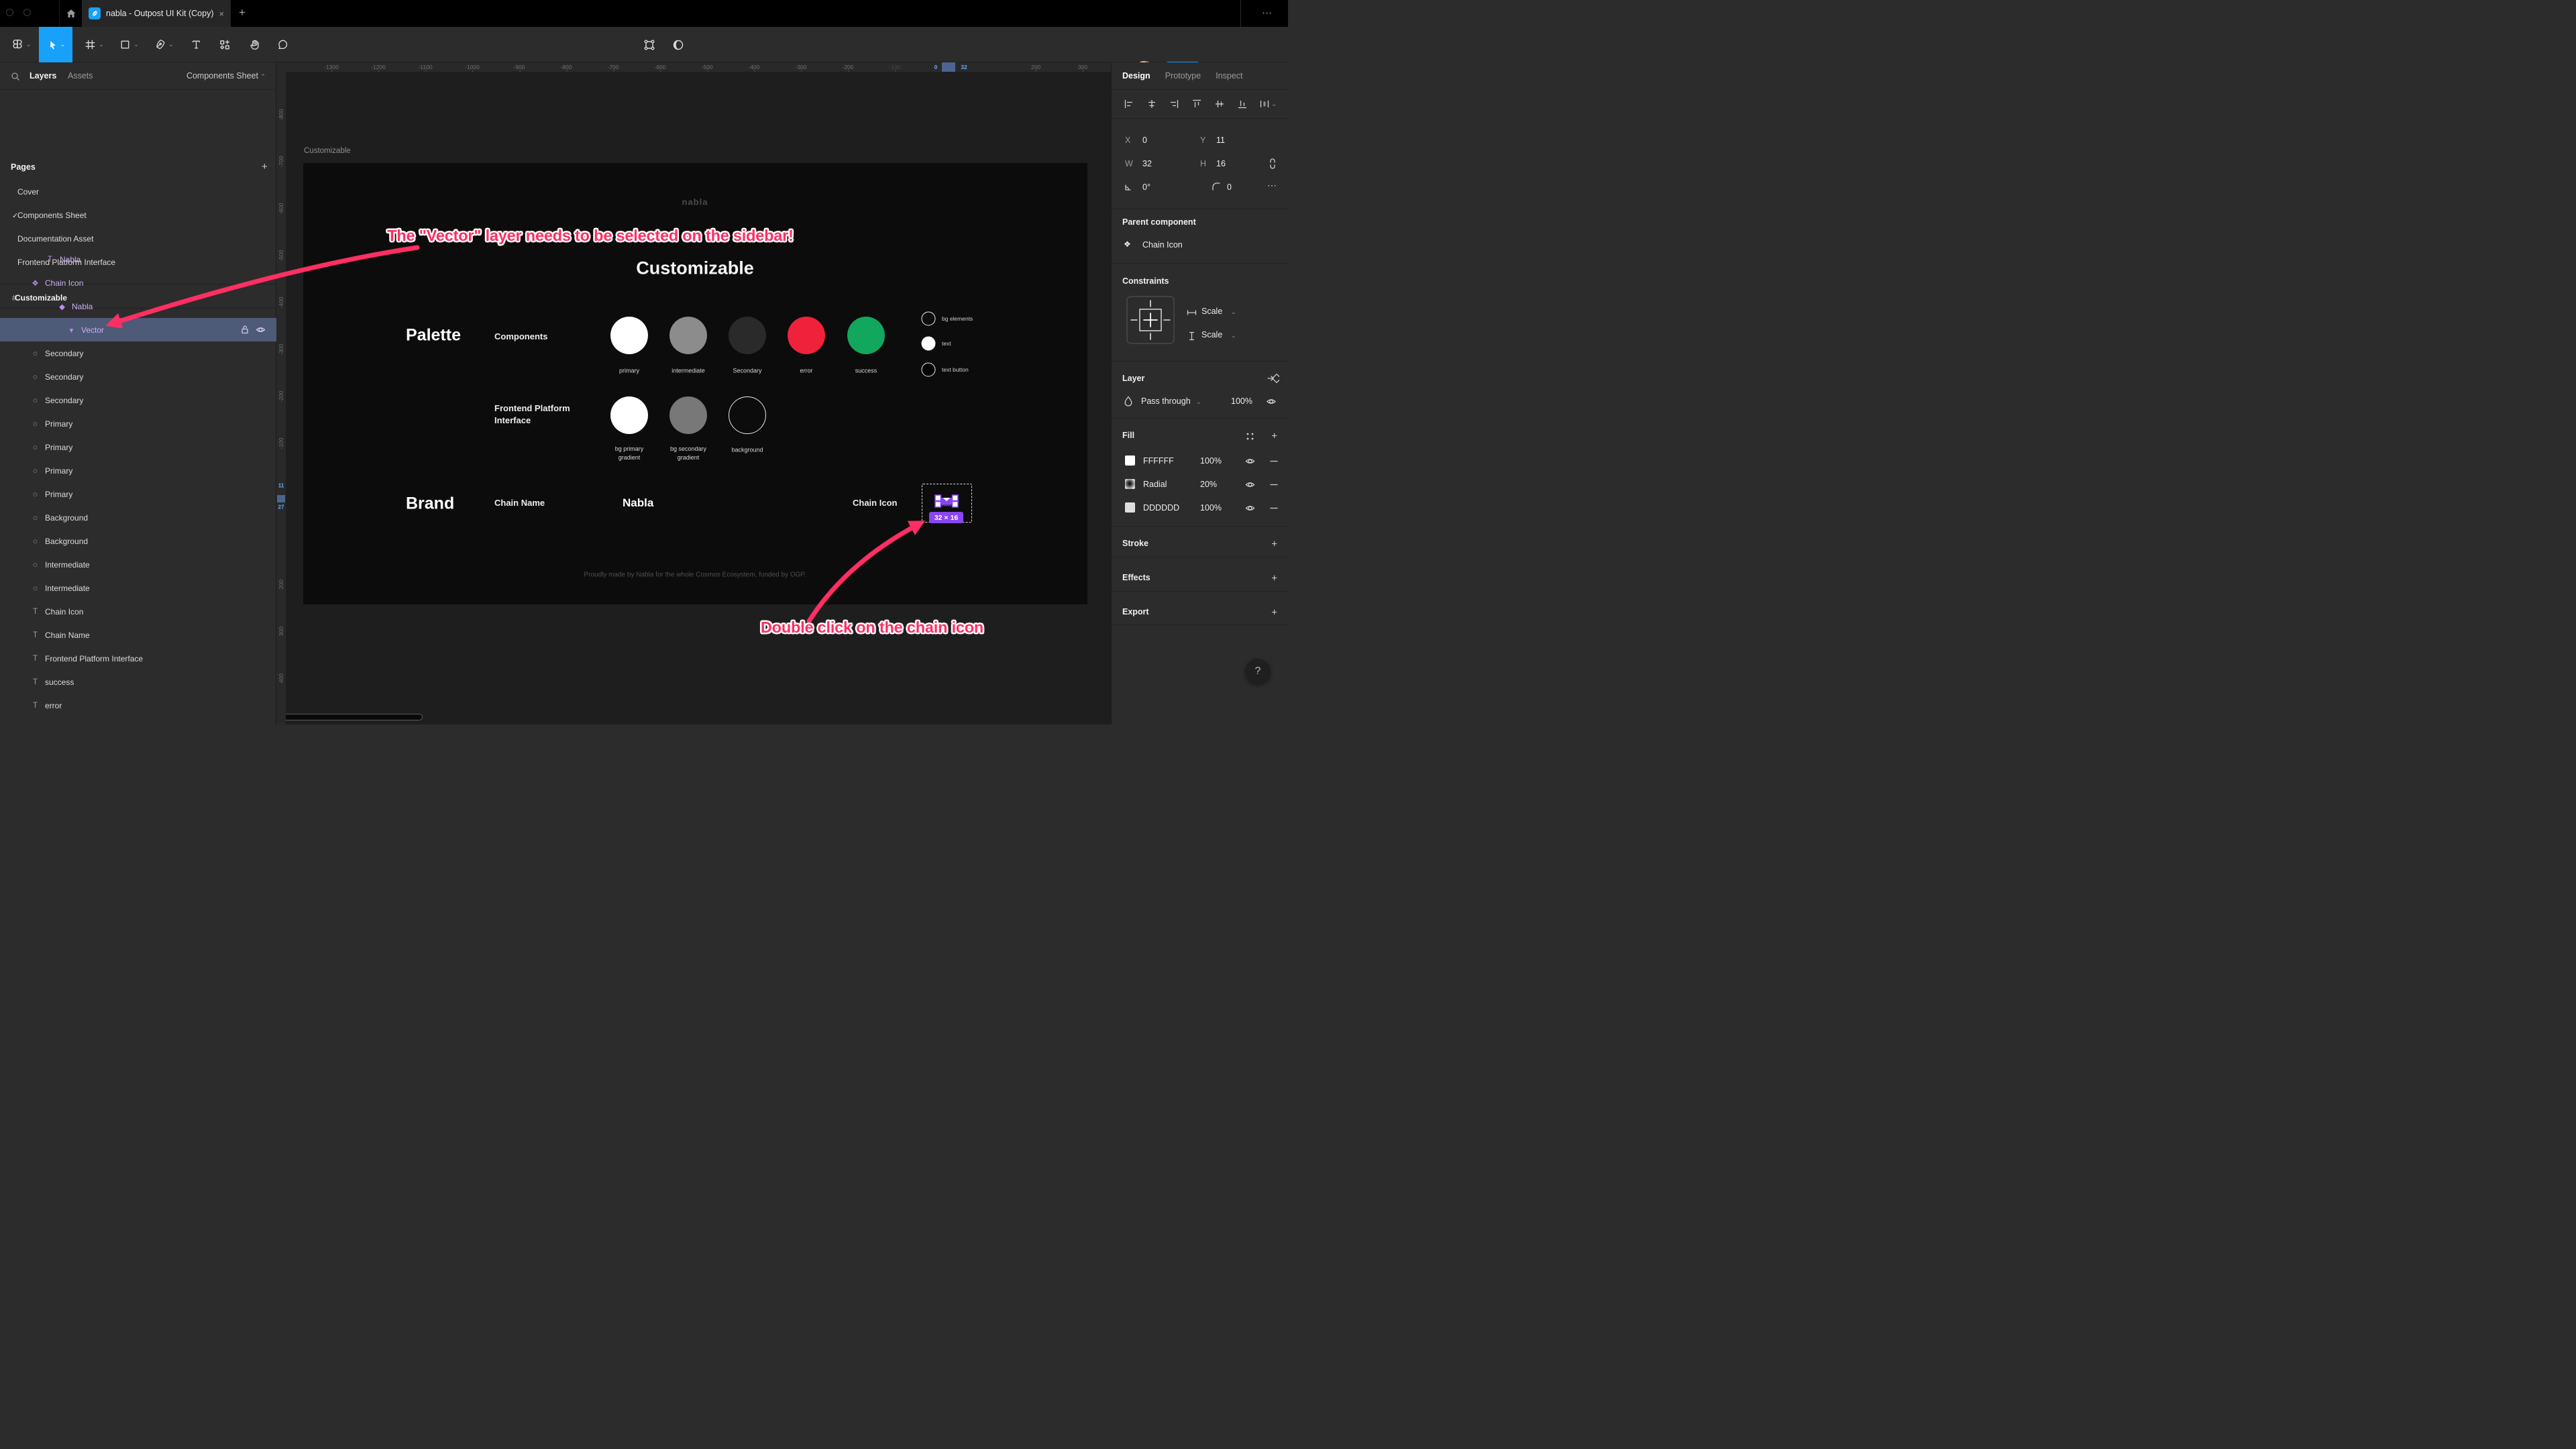 Image resolution: width=2576 pixels, height=1449 pixels. What do you see at coordinates (1211, 311) in the screenshot?
I see `horizontal-constraint-select: Scale` at bounding box center [1211, 311].